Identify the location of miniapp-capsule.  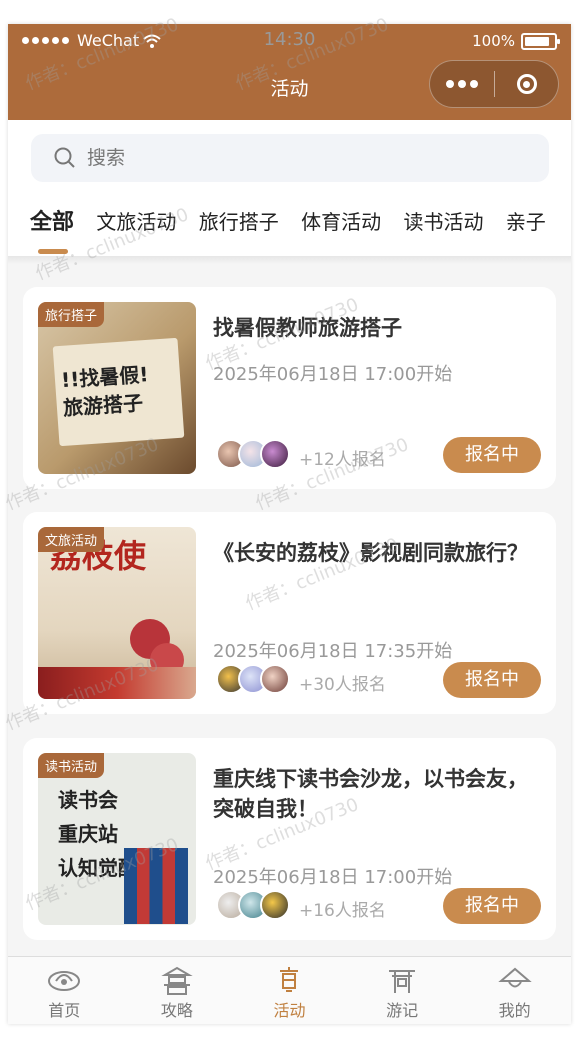
(494, 84).